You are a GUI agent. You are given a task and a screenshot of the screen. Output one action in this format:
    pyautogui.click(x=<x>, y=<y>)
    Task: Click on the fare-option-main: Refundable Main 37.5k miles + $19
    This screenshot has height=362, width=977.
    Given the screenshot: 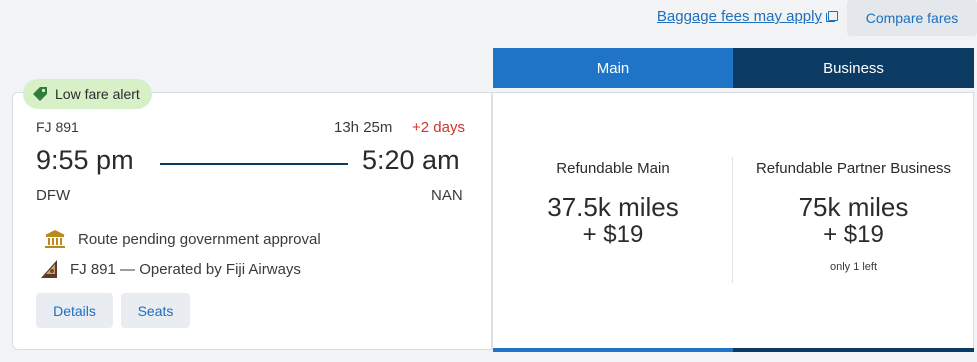 What is the action you would take?
    pyautogui.click(x=613, y=204)
    